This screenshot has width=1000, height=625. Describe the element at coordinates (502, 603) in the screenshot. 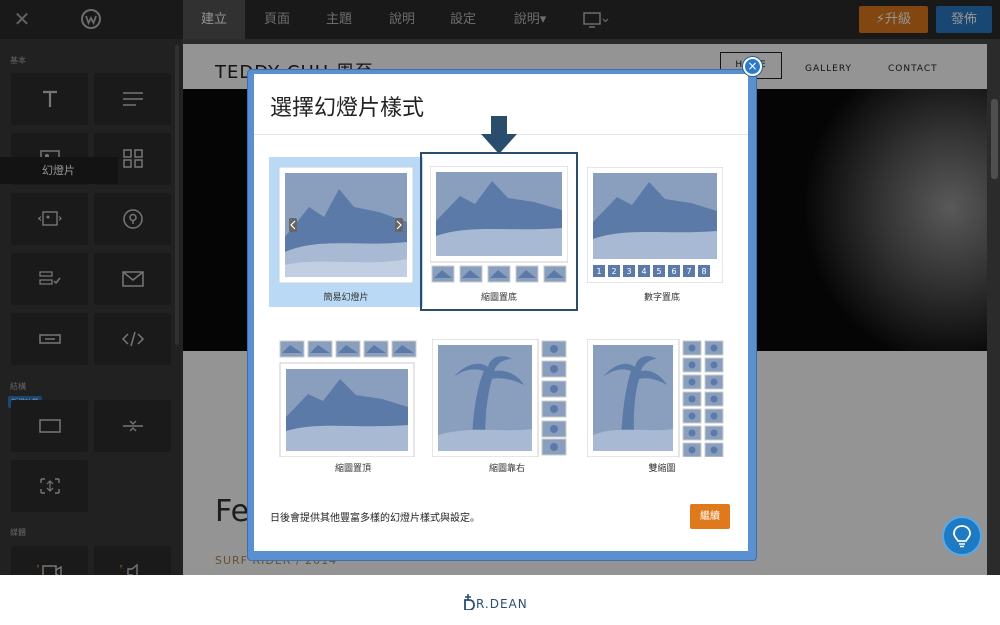

I see `watermark-text: R.DEAN` at that location.